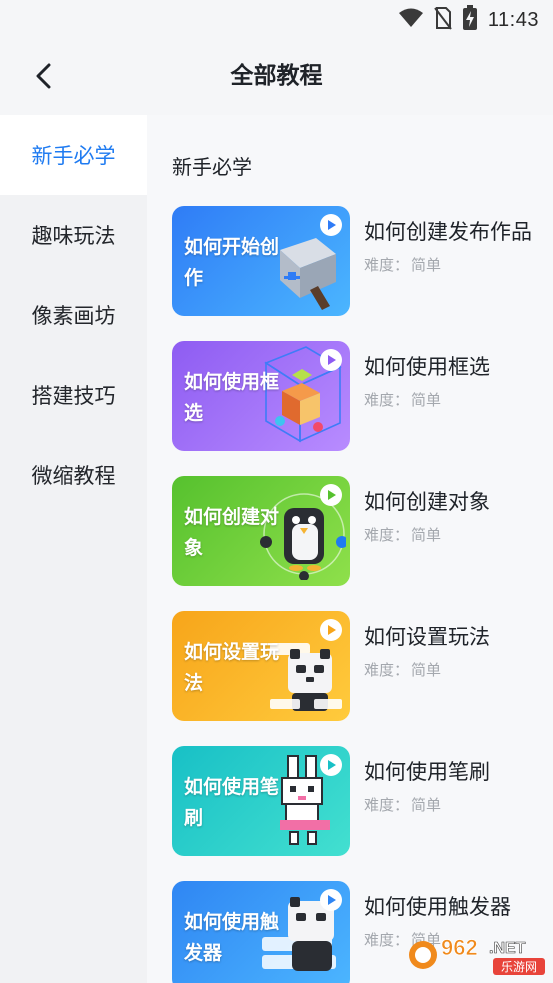  I want to click on tutorial-info: 如何使用框选 难度： 简单, so click(449, 375).